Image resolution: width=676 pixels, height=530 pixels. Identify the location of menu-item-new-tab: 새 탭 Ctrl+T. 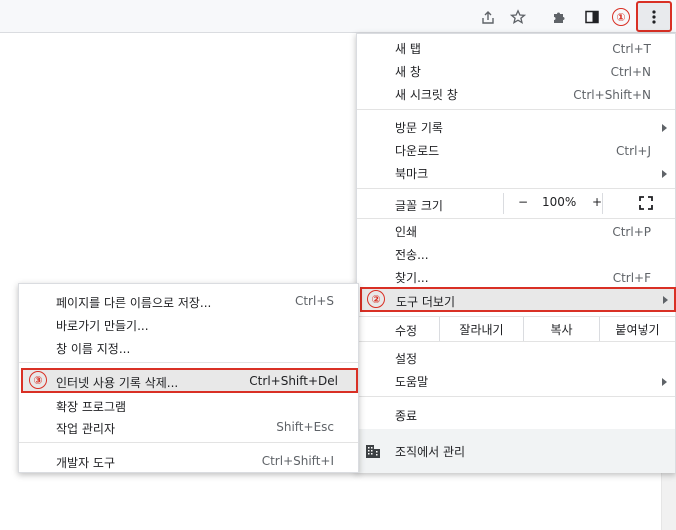
(516, 48).